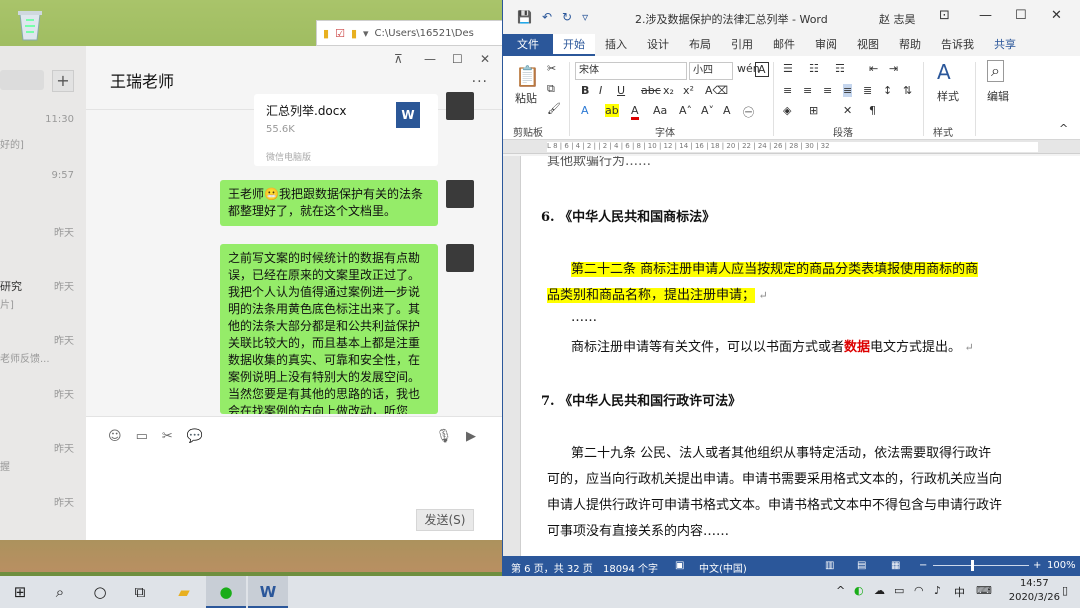 This screenshot has width=1080, height=608. What do you see at coordinates (585, 90) in the screenshot?
I see `bold-icon: B` at bounding box center [585, 90].